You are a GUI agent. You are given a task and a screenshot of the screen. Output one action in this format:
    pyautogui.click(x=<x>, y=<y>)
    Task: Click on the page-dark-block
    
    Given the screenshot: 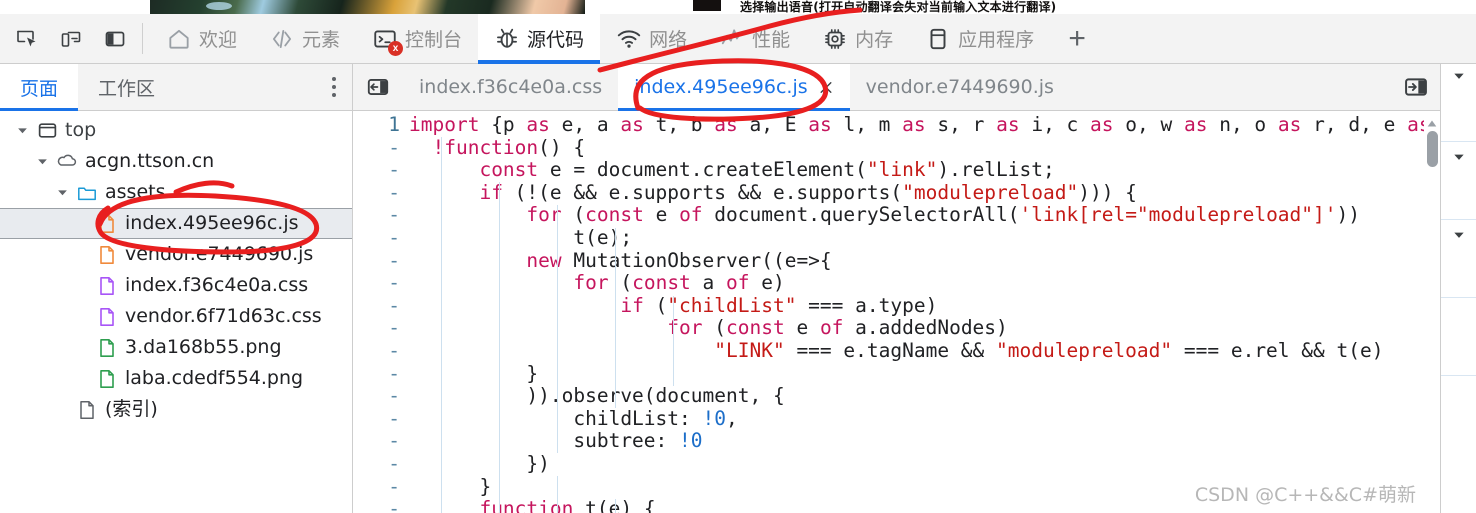 What is the action you would take?
    pyautogui.click(x=707, y=5)
    